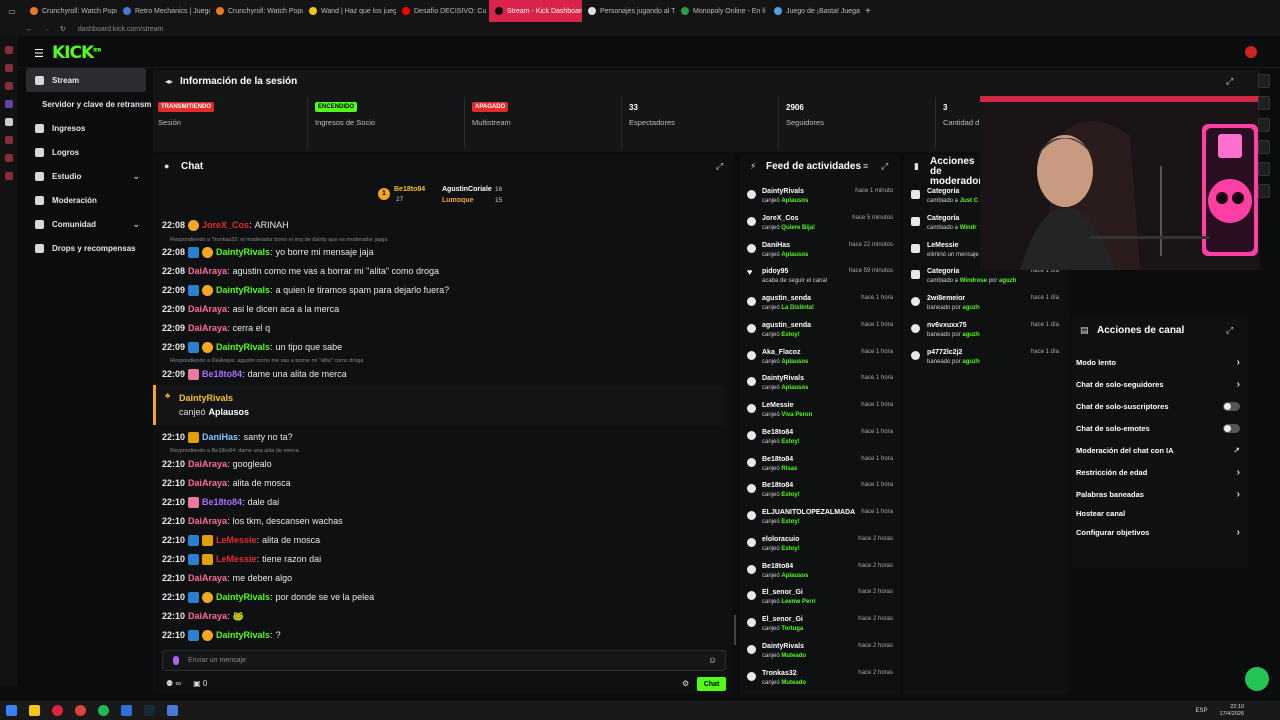 This screenshot has height=720, width=1280. I want to click on send-chat-button: Chat, so click(711, 684).